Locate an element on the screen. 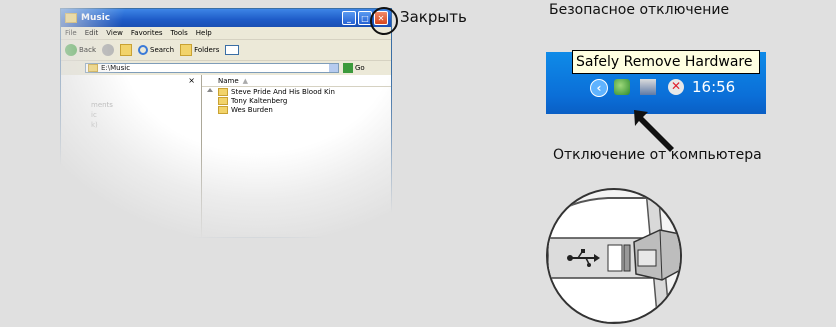 The height and width of the screenshot is (327, 836). folders-button: Folders is located at coordinates (199, 50).